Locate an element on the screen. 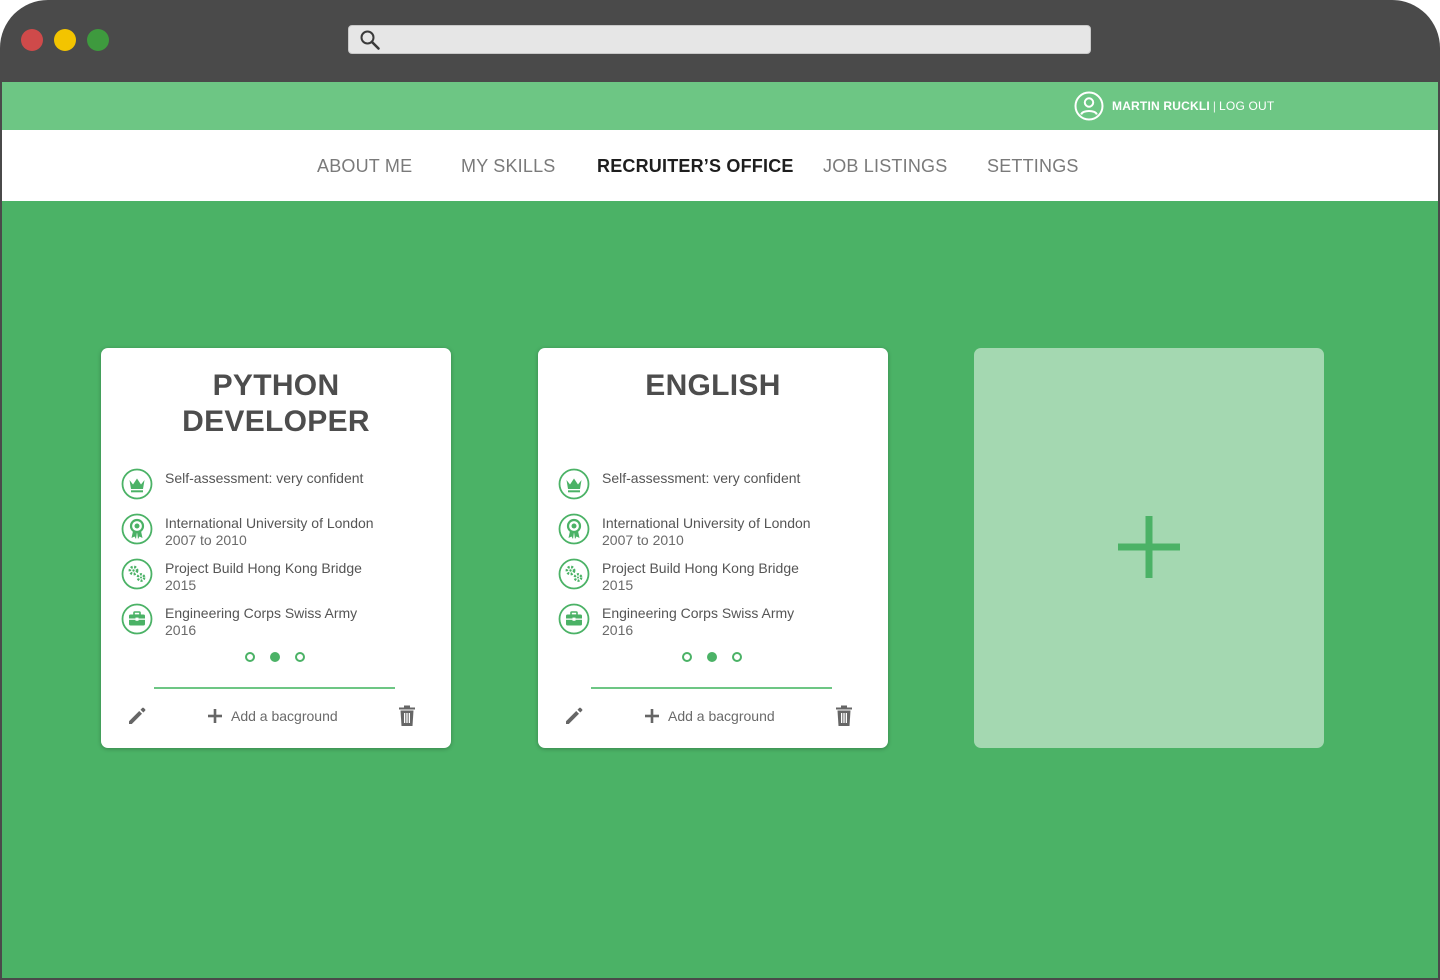 The height and width of the screenshot is (980, 1440). user-menu: MARTIN RUCKLI | LOG OUT is located at coordinates (1174, 106).